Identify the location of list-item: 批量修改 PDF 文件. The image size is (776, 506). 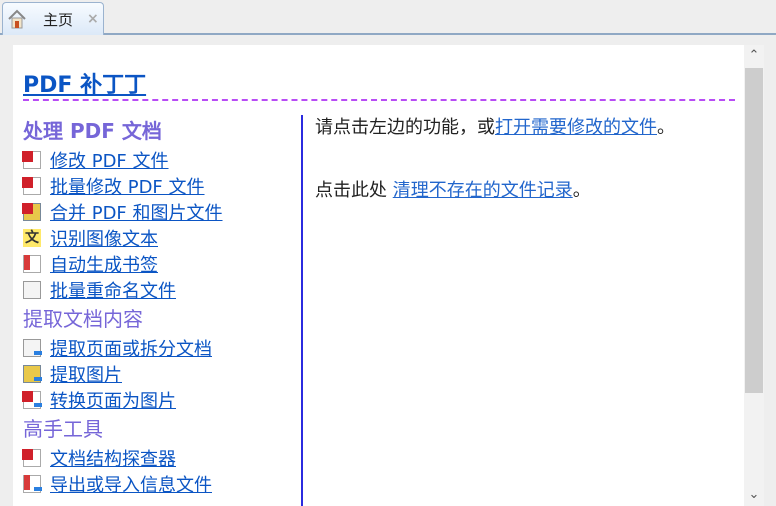
(161, 186).